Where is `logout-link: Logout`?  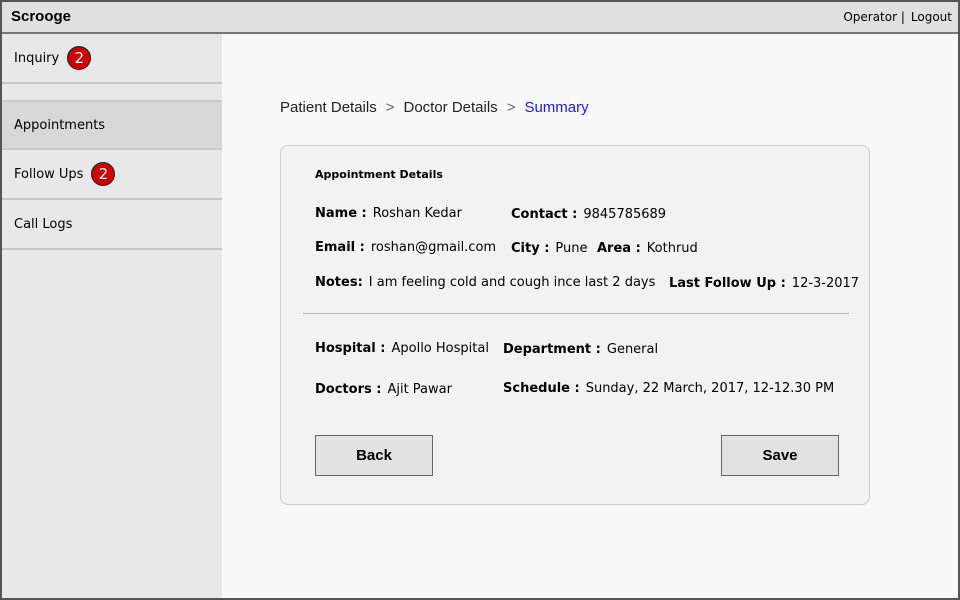
logout-link: Logout is located at coordinates (931, 17).